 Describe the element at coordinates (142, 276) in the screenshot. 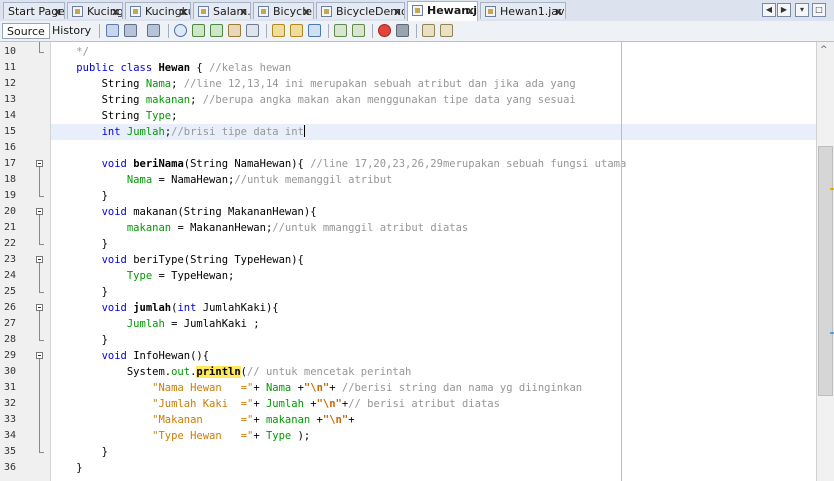

I see `code-line: Type = TypeHewan;` at that location.